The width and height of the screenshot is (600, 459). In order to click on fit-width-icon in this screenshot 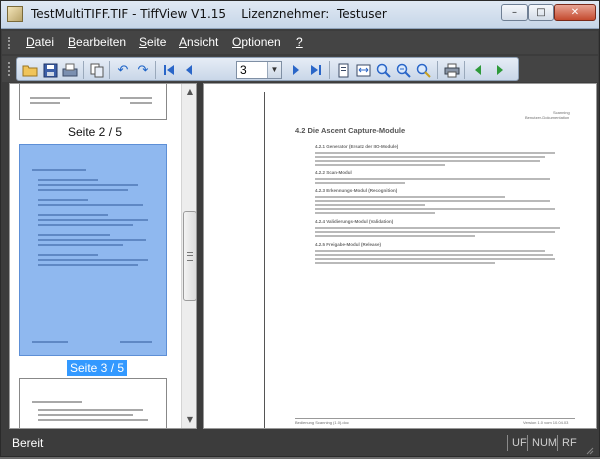, I will do `click(363, 70)`.